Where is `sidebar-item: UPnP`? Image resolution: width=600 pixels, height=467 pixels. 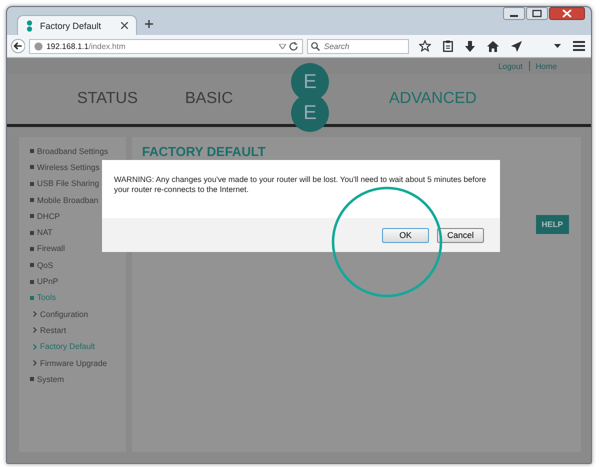
sidebar-item: UPnP is located at coordinates (78, 281).